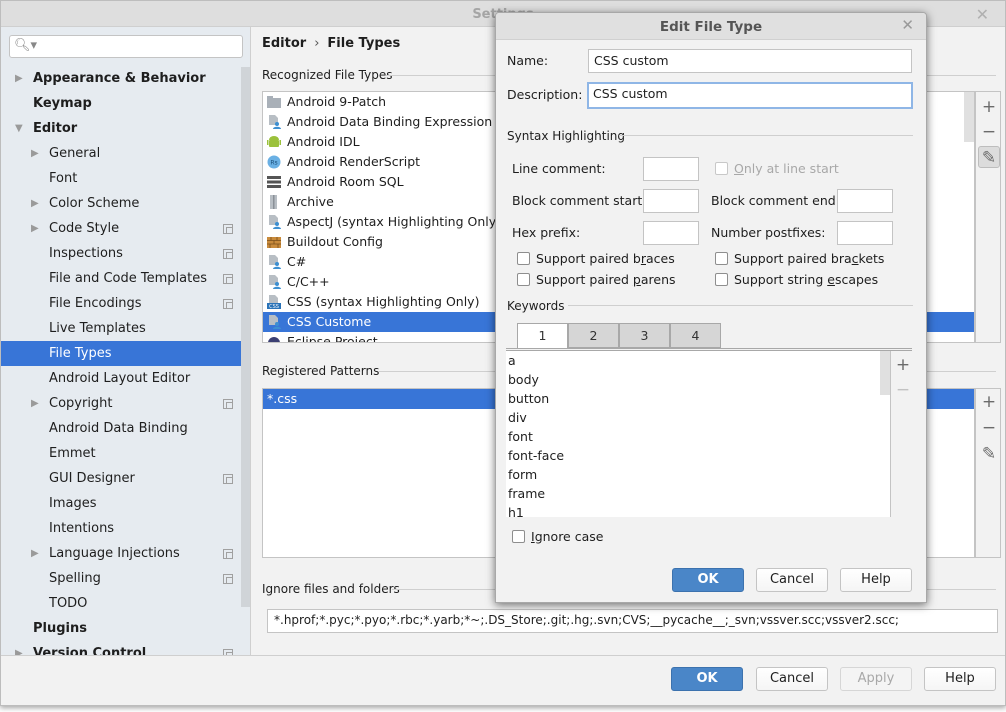 The width and height of the screenshot is (1006, 712). Describe the element at coordinates (503, 655) in the screenshot. I see `footer-divider` at that location.